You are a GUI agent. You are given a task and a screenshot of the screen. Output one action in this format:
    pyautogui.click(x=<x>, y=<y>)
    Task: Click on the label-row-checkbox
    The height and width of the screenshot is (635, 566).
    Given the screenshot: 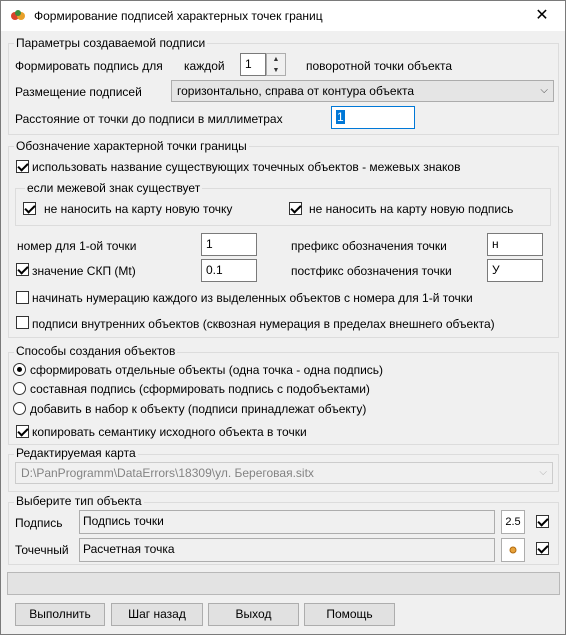 What is the action you would take?
    pyautogui.click(x=542, y=521)
    